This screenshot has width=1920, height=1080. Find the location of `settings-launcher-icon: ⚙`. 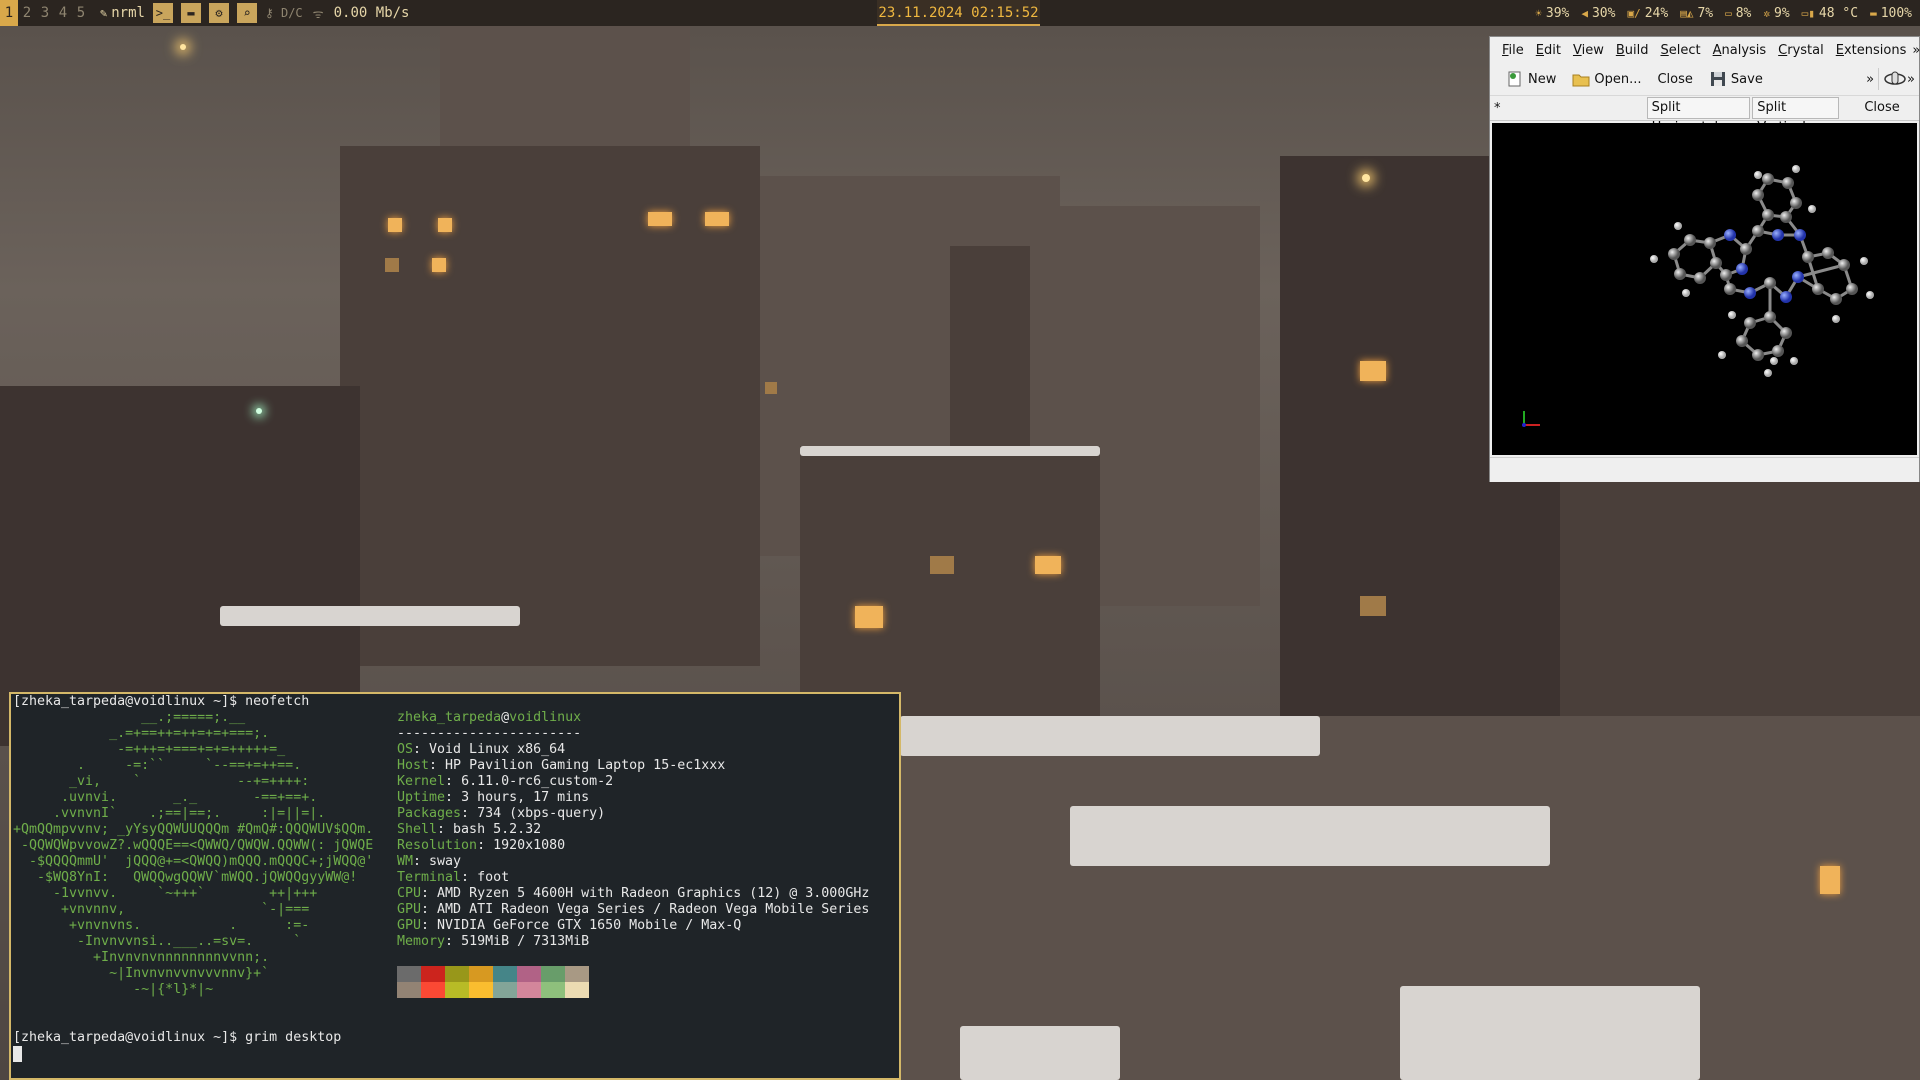

settings-launcher-icon: ⚙ is located at coordinates (218, 13).